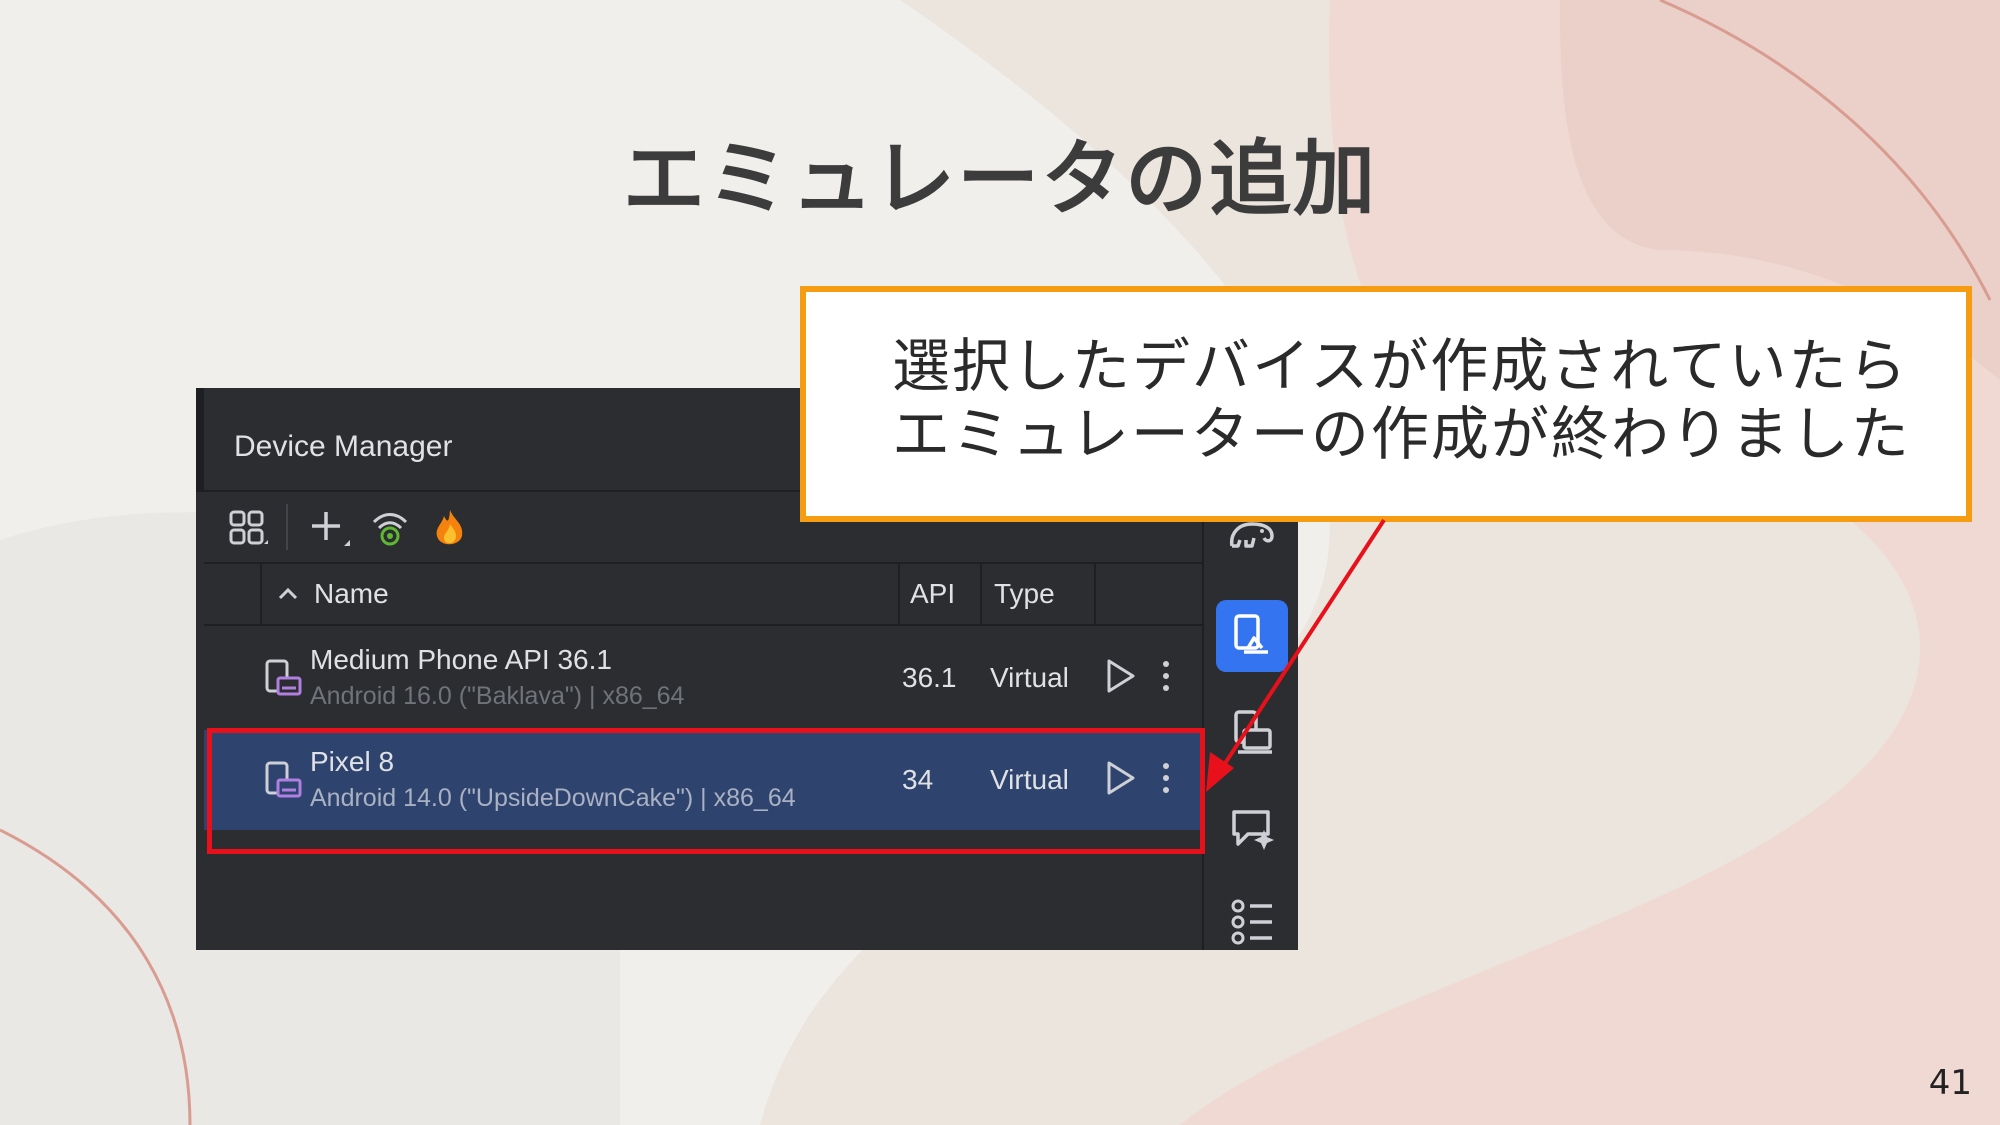 The width and height of the screenshot is (2000, 1125). What do you see at coordinates (1000, 179) in the screenshot?
I see `slide-title: エミュレータの追加` at bounding box center [1000, 179].